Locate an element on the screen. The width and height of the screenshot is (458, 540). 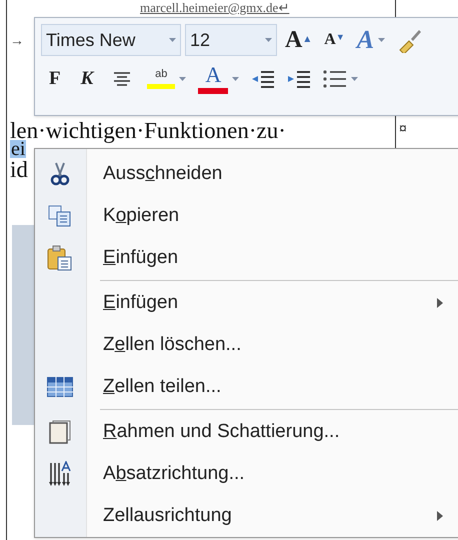
font-name-combo: Times New is located at coordinates (111, 40).